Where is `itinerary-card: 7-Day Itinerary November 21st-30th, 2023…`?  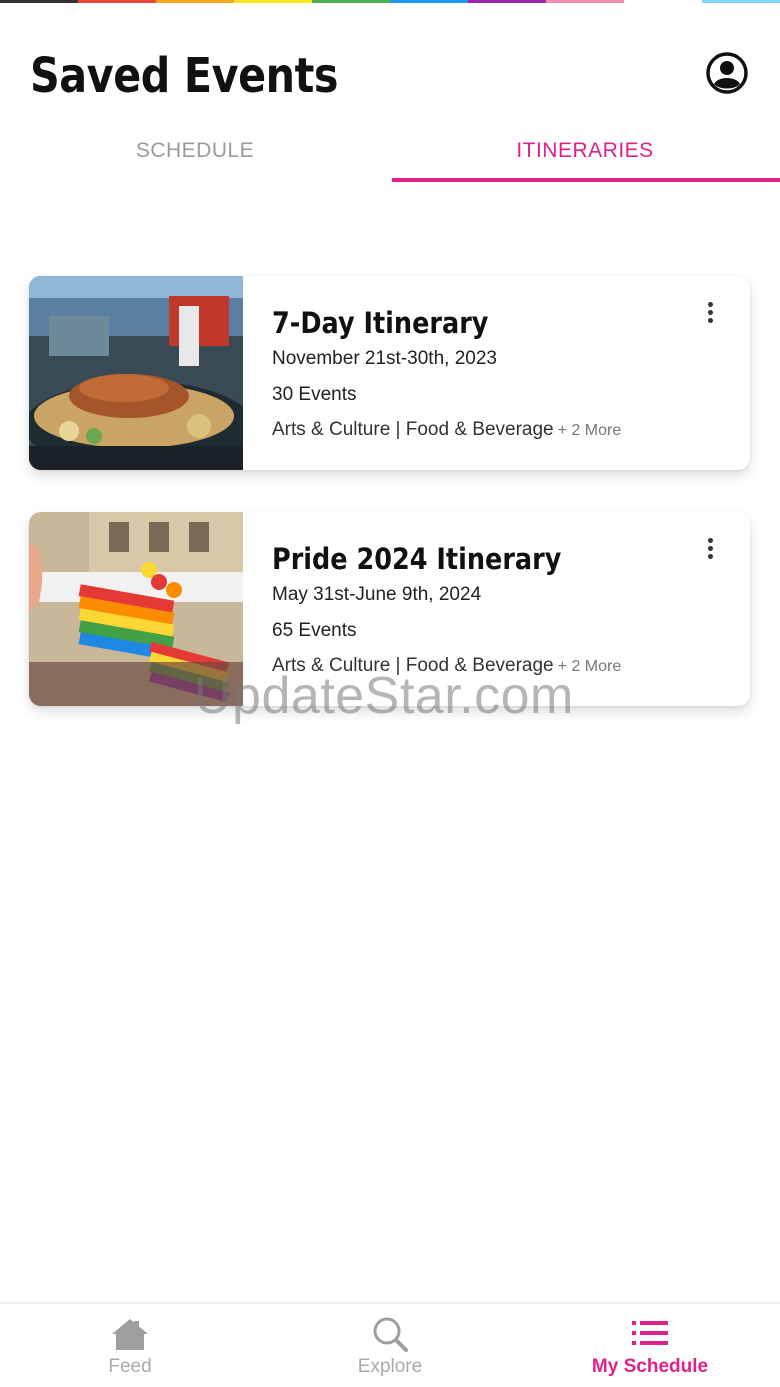
itinerary-card: 7-Day Itinerary November 21st-30th, 2023… is located at coordinates (389, 373).